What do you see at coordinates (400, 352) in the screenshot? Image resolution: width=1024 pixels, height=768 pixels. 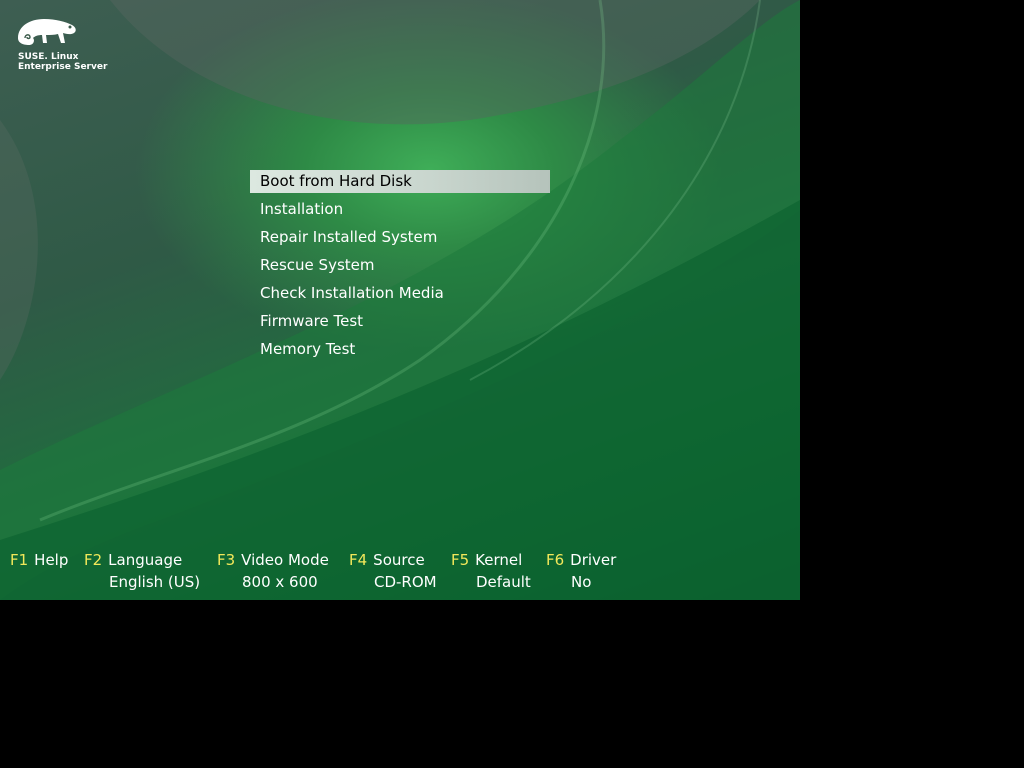 I see `menu-item-memory-test: Memory Test` at bounding box center [400, 352].